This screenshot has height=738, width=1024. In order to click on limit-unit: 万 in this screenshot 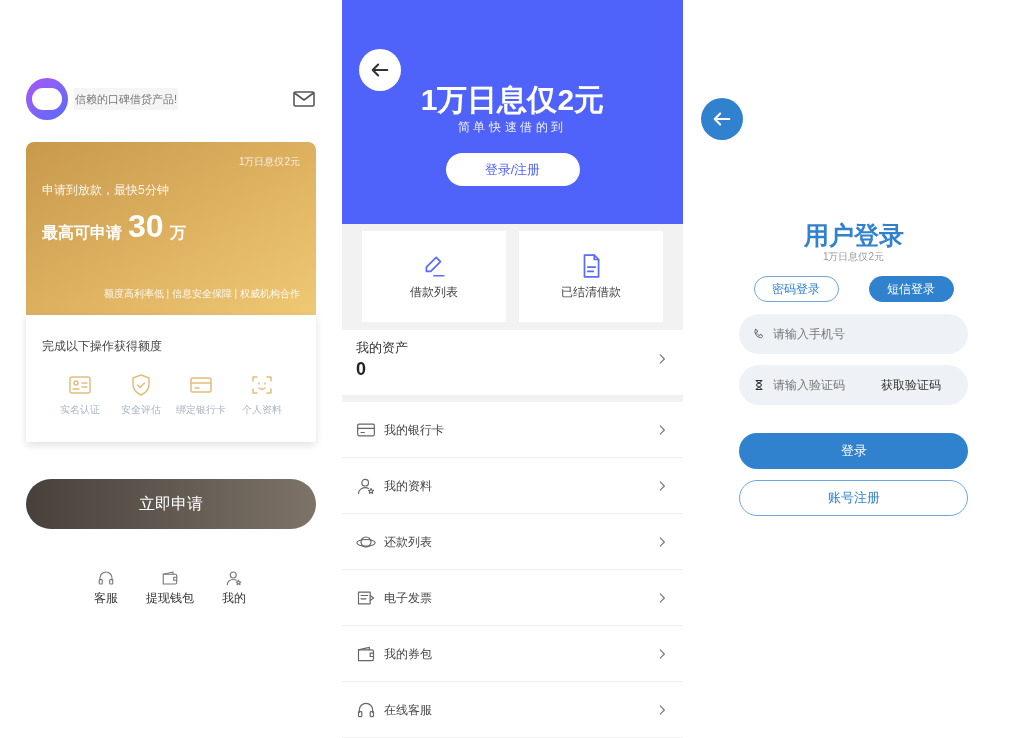, I will do `click(177, 233)`.